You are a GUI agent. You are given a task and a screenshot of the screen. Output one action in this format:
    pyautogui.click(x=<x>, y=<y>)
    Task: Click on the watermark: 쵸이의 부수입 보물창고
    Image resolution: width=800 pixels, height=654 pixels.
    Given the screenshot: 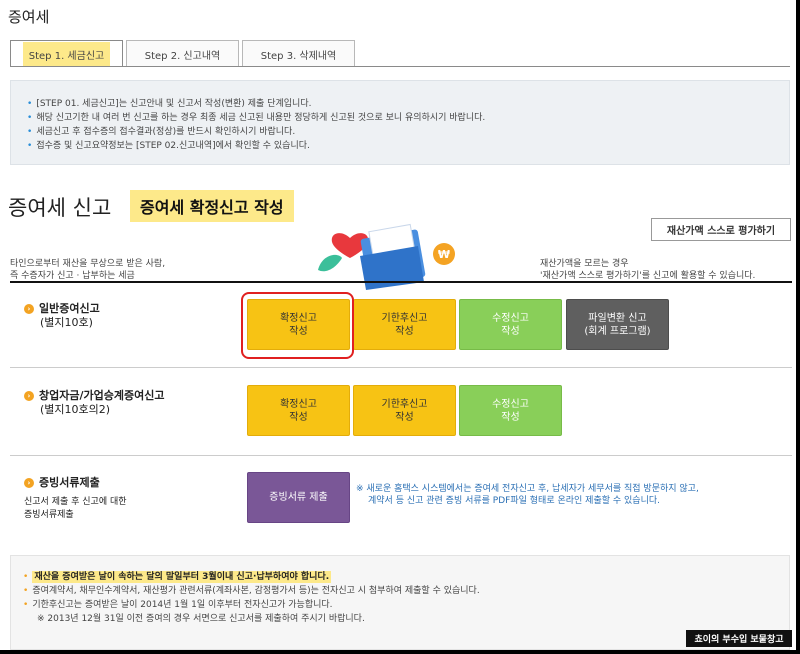 What is the action you would take?
    pyautogui.click(x=739, y=638)
    